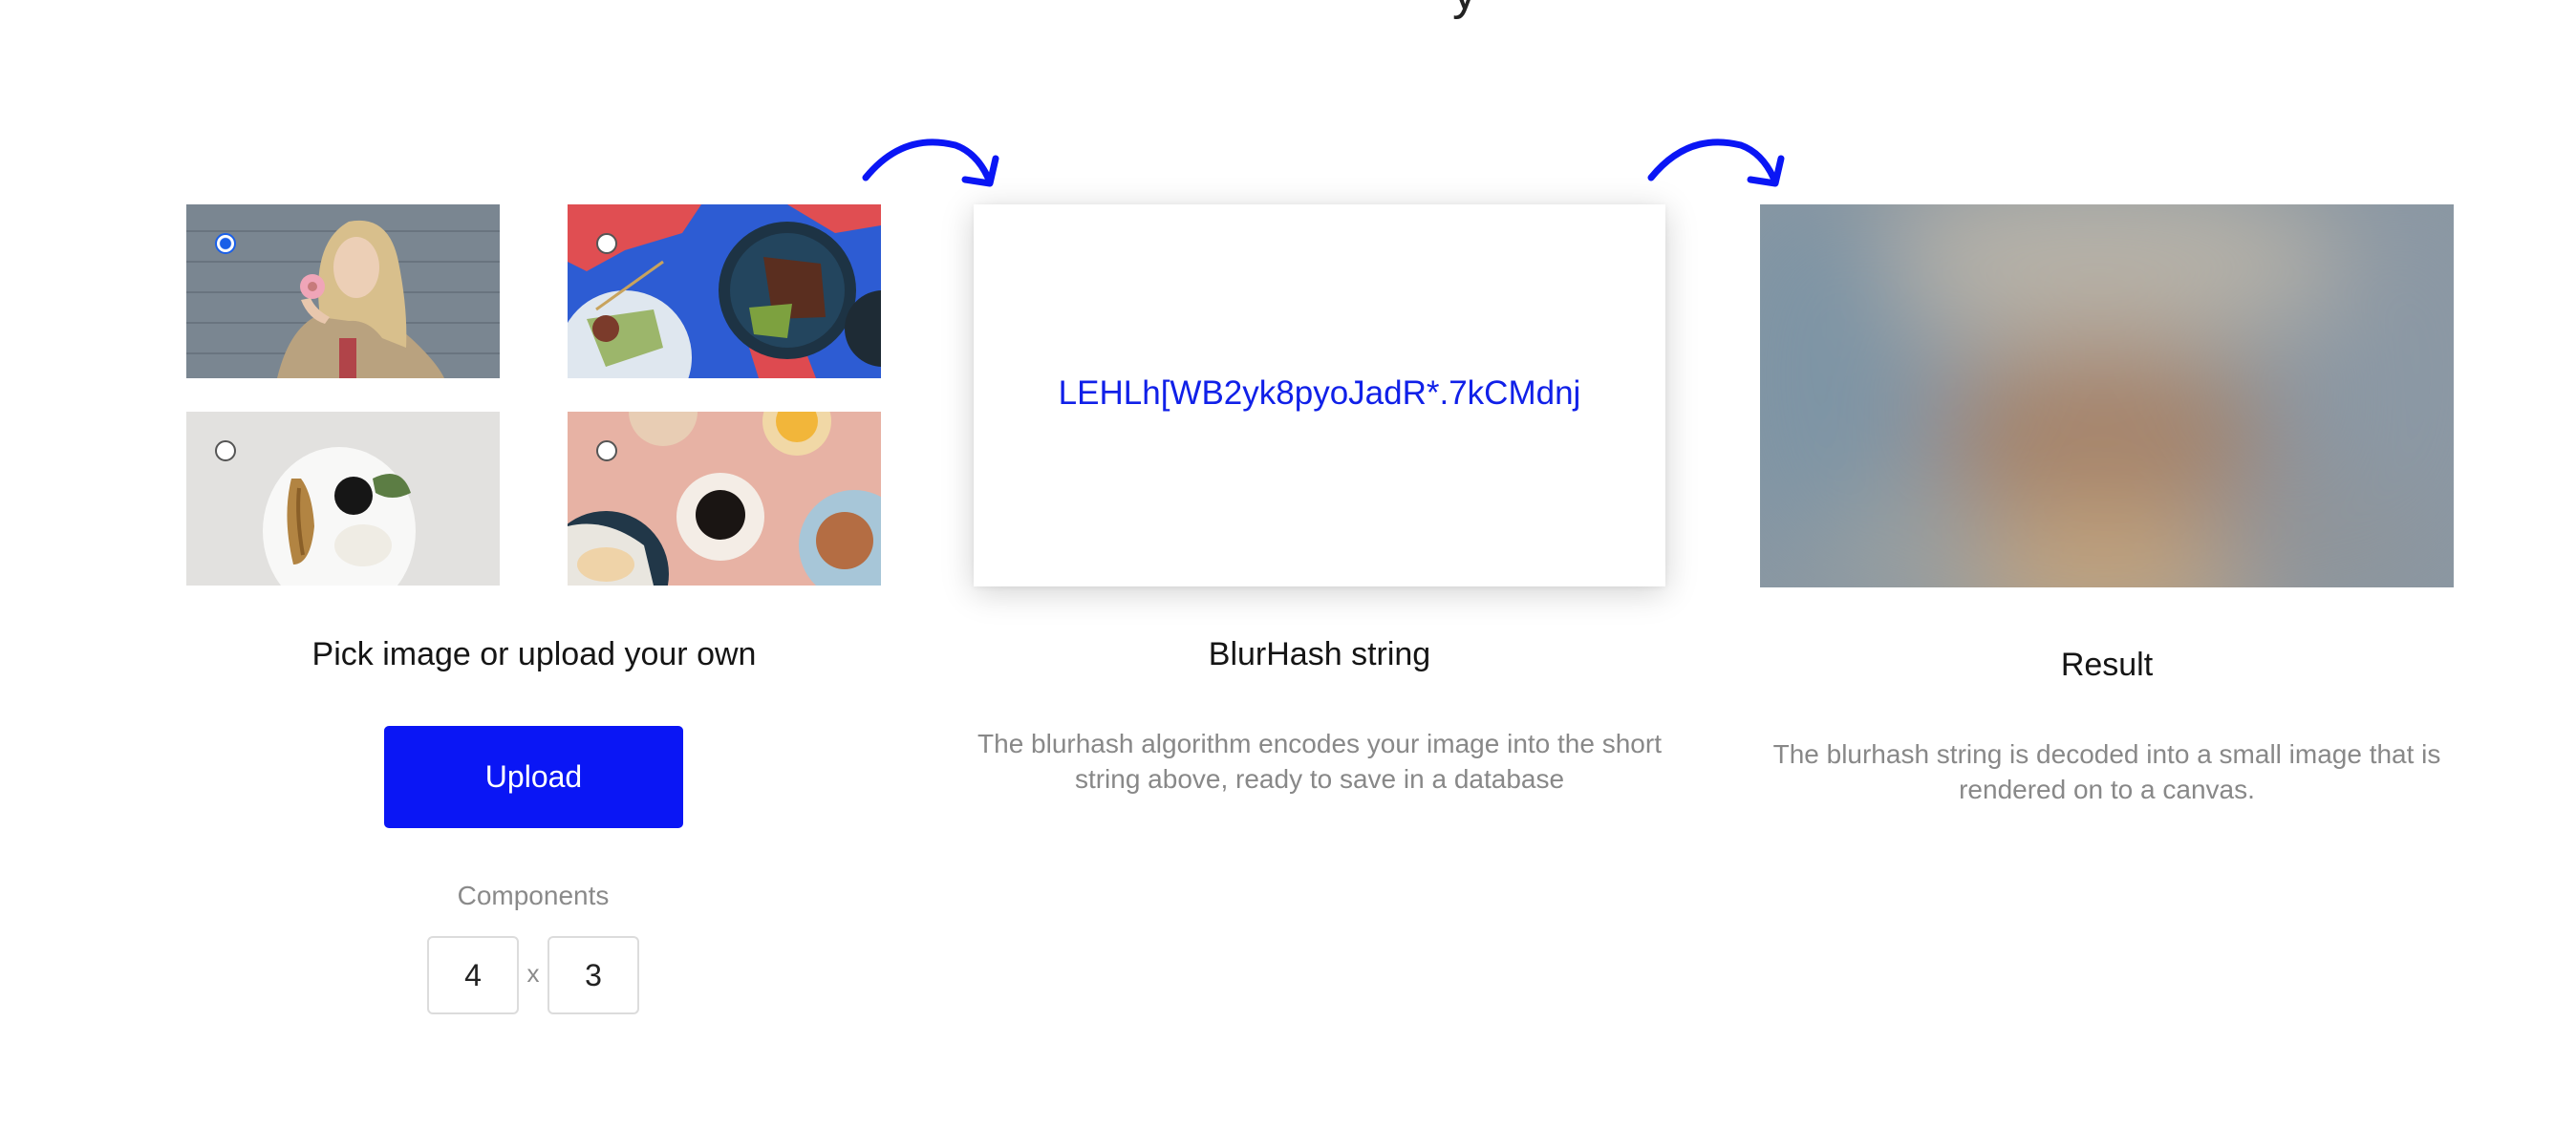  What do you see at coordinates (593, 975) in the screenshot?
I see `components-y-input` at bounding box center [593, 975].